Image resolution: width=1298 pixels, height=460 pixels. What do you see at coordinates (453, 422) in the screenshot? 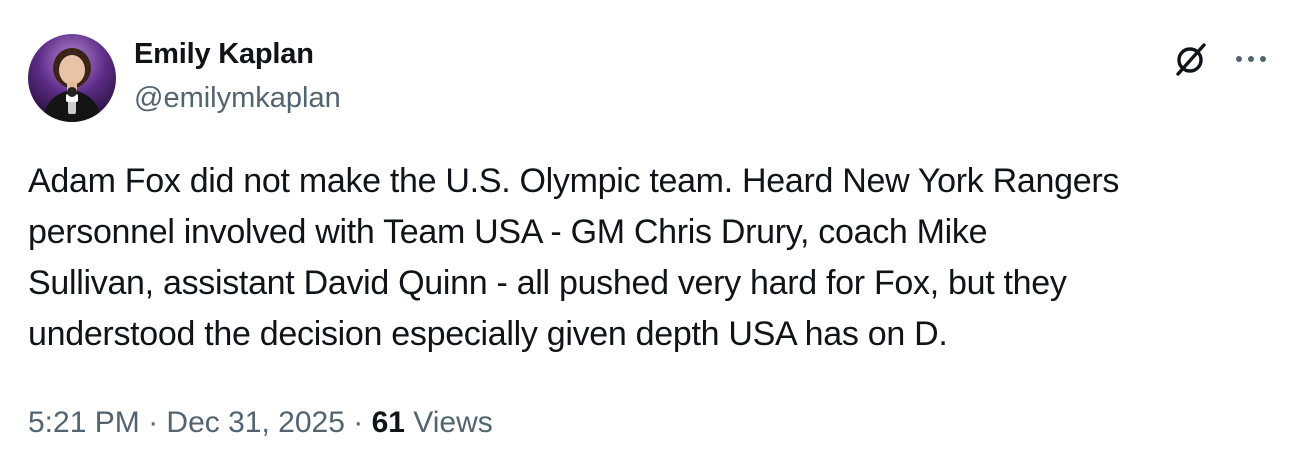
I see `views-label: Views` at bounding box center [453, 422].